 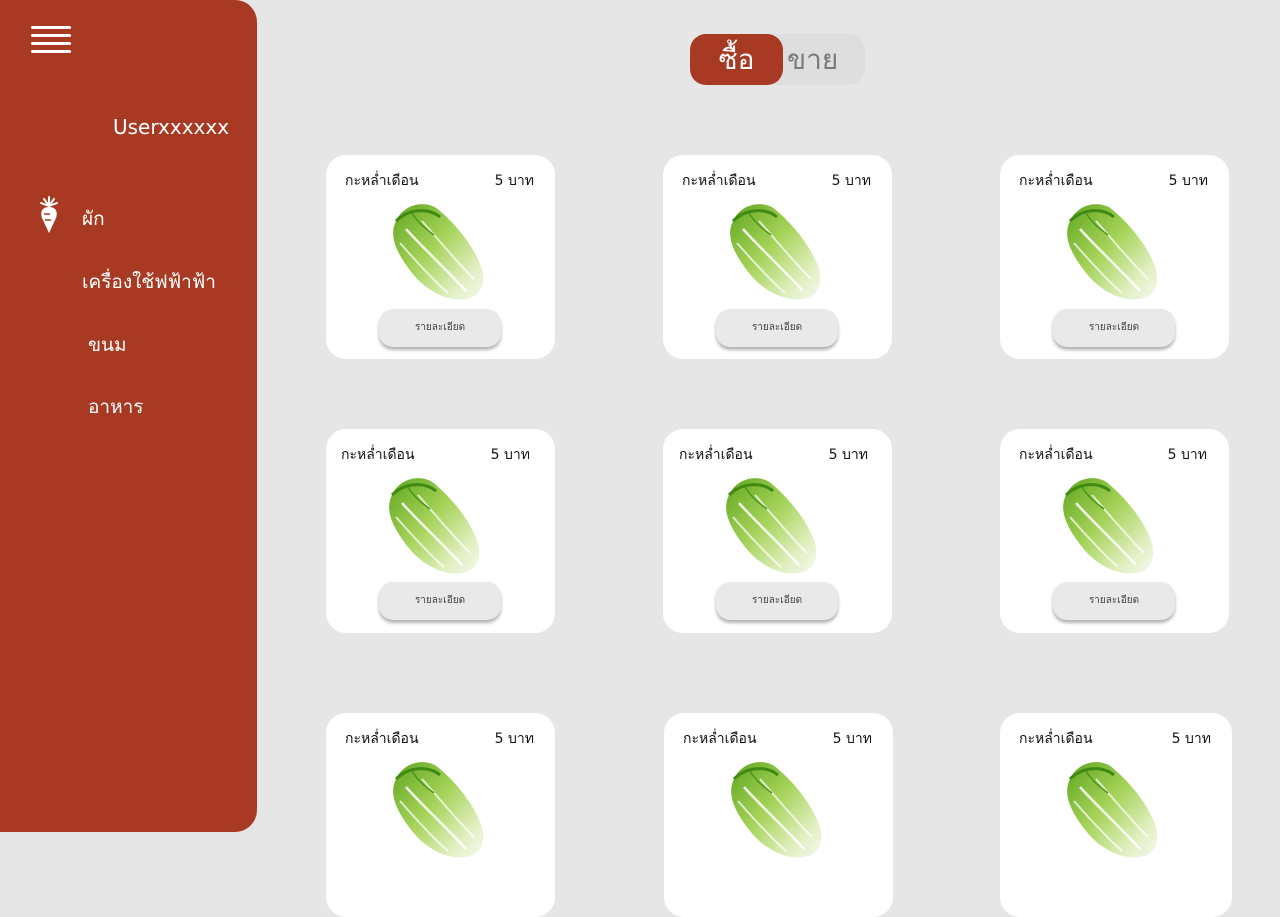 I want to click on category-appliances: เครื่องใช้ฟฟ้าฟ้า, so click(x=149, y=282).